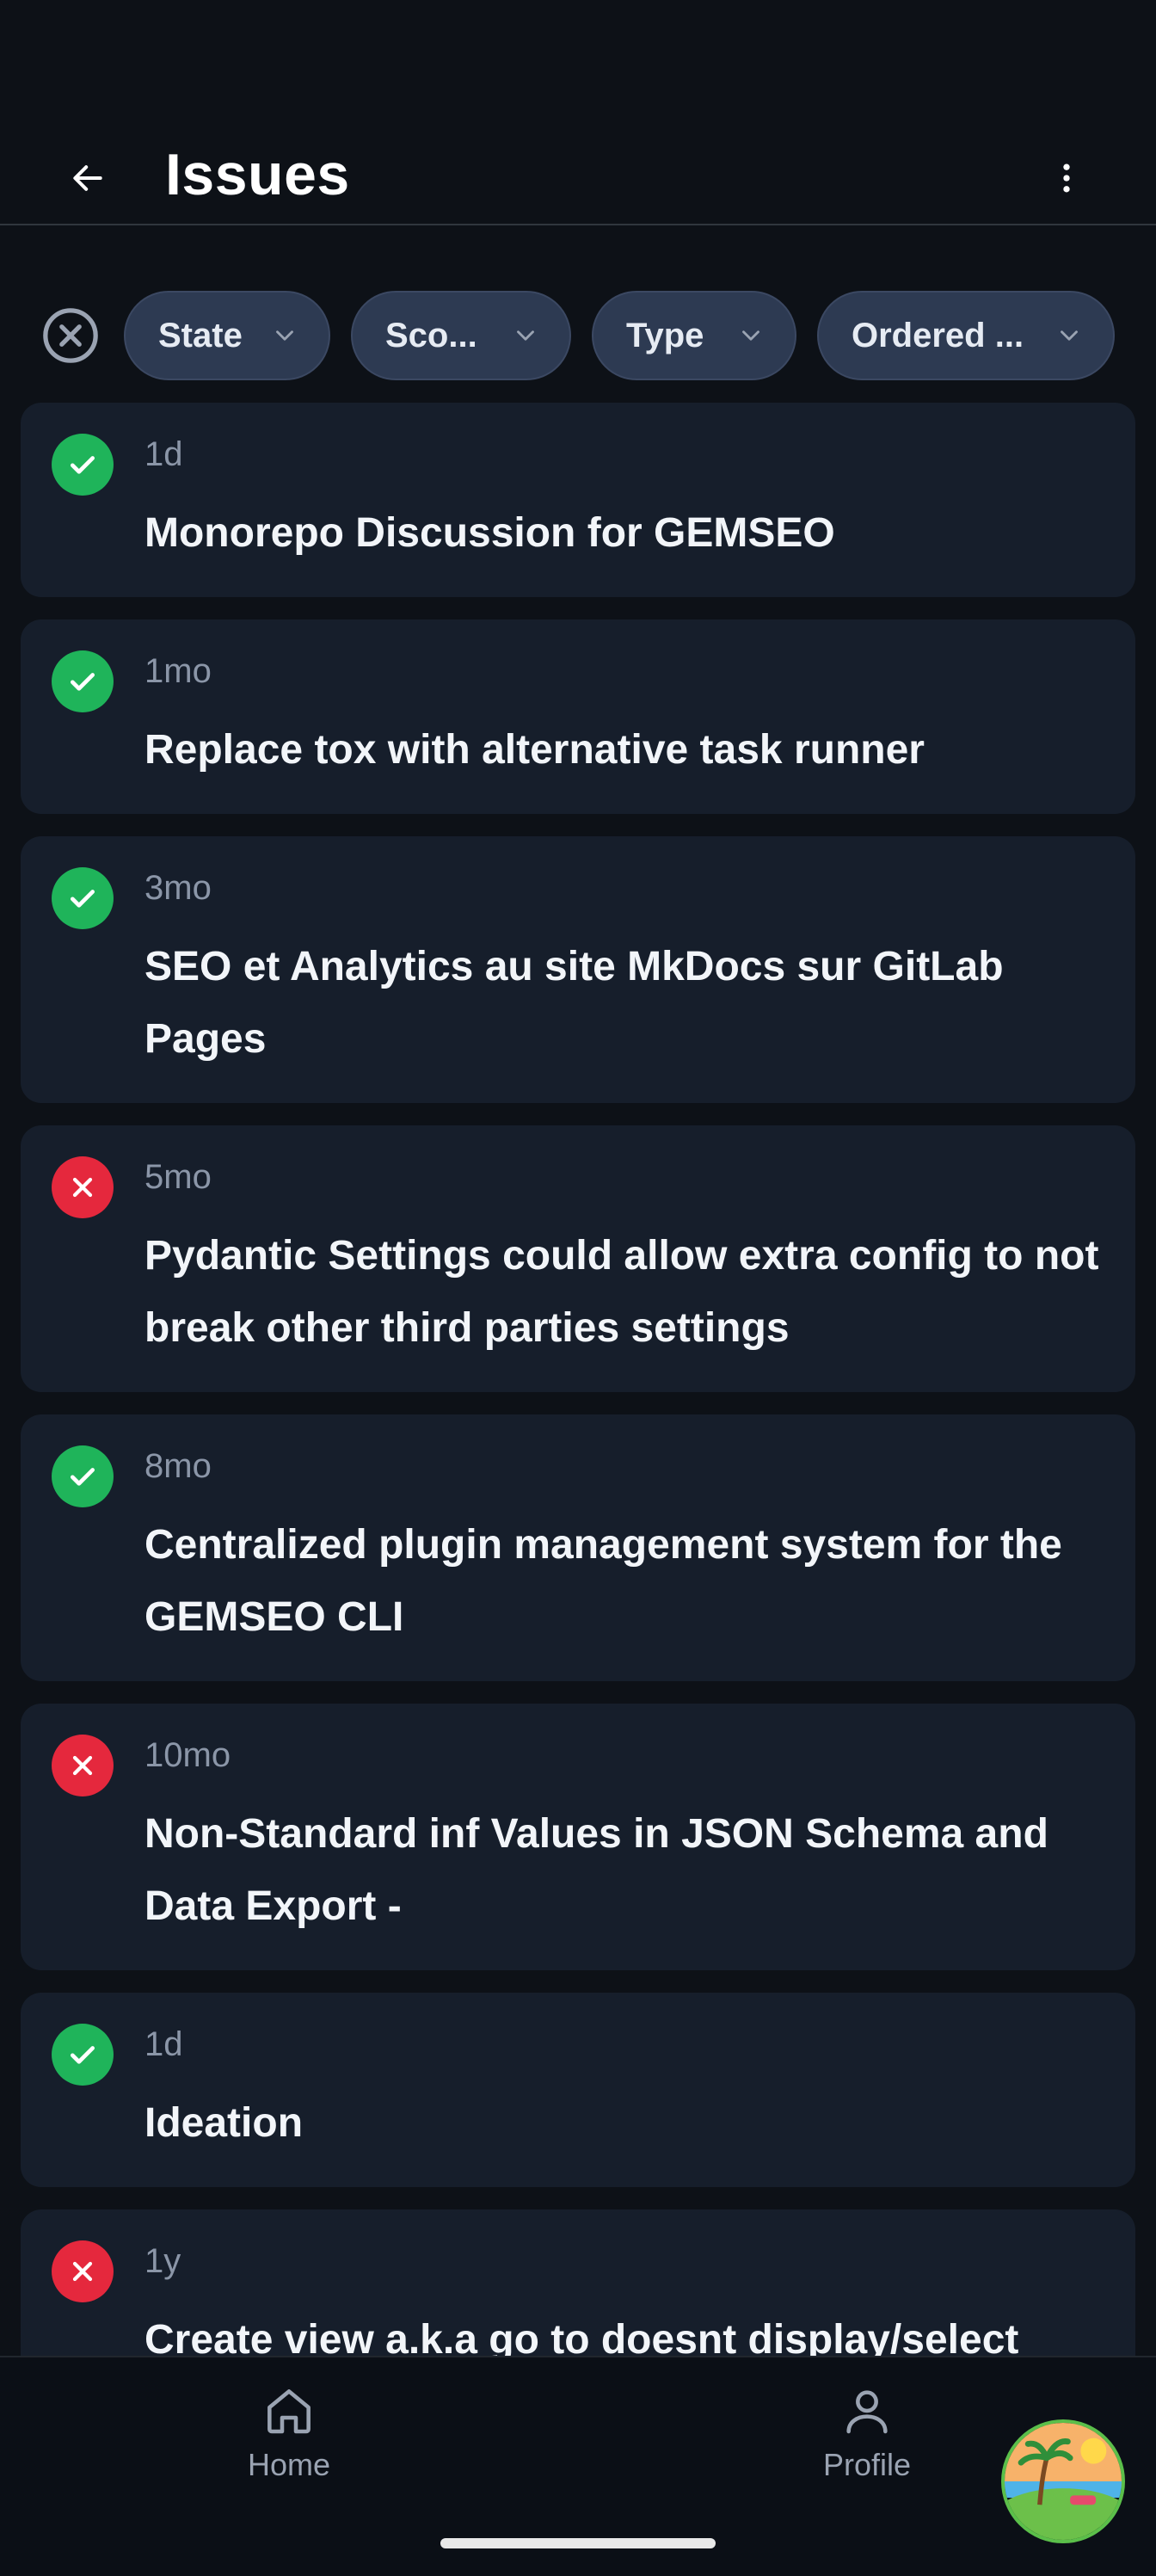 The width and height of the screenshot is (1156, 2576). Describe the element at coordinates (289, 2465) in the screenshot. I see `nav-home-label: Home` at that location.